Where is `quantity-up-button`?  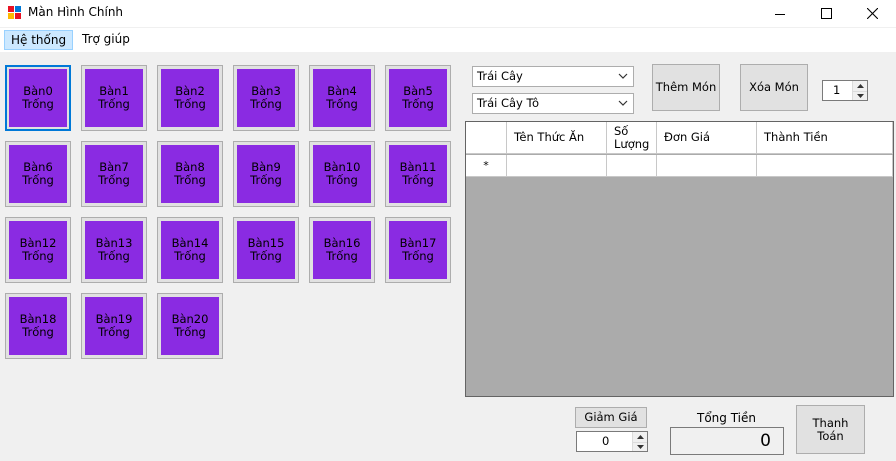 quantity-up-button is located at coordinates (860, 86).